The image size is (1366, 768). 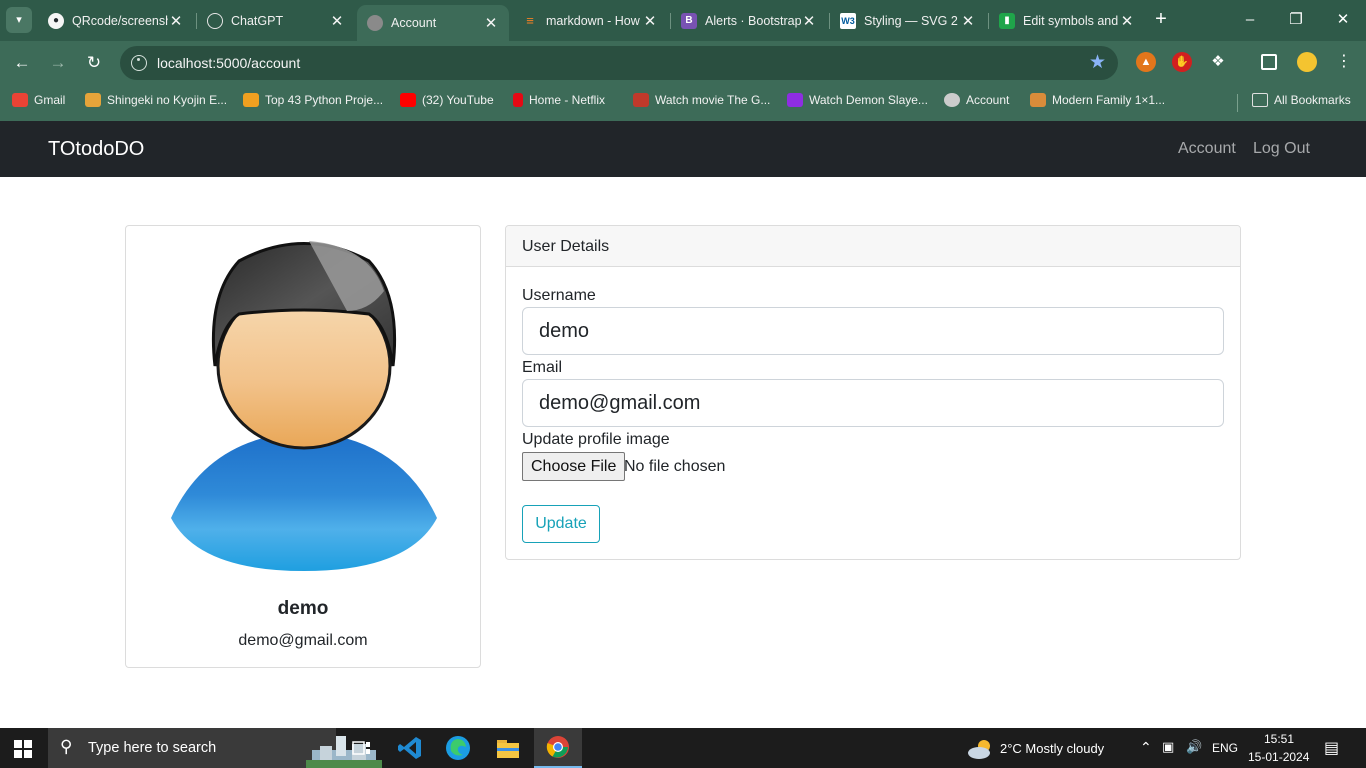 I want to click on minimize-button: –, so click(x=1250, y=20).